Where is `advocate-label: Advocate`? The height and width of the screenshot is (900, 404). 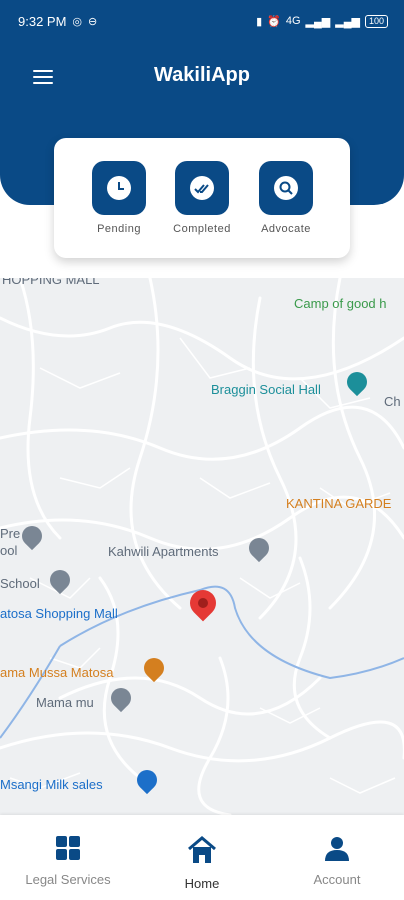 advocate-label: Advocate is located at coordinates (286, 229).